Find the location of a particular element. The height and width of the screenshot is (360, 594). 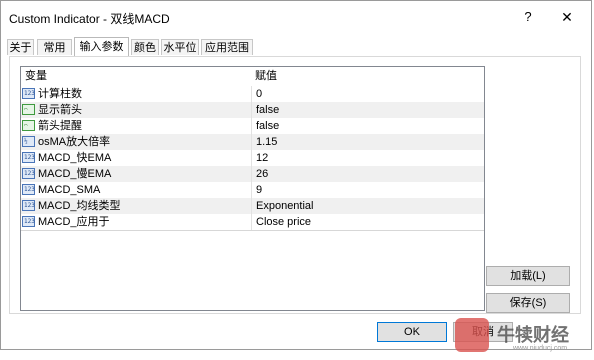

table-row: 123 计算柱数 0 is located at coordinates (252, 94).